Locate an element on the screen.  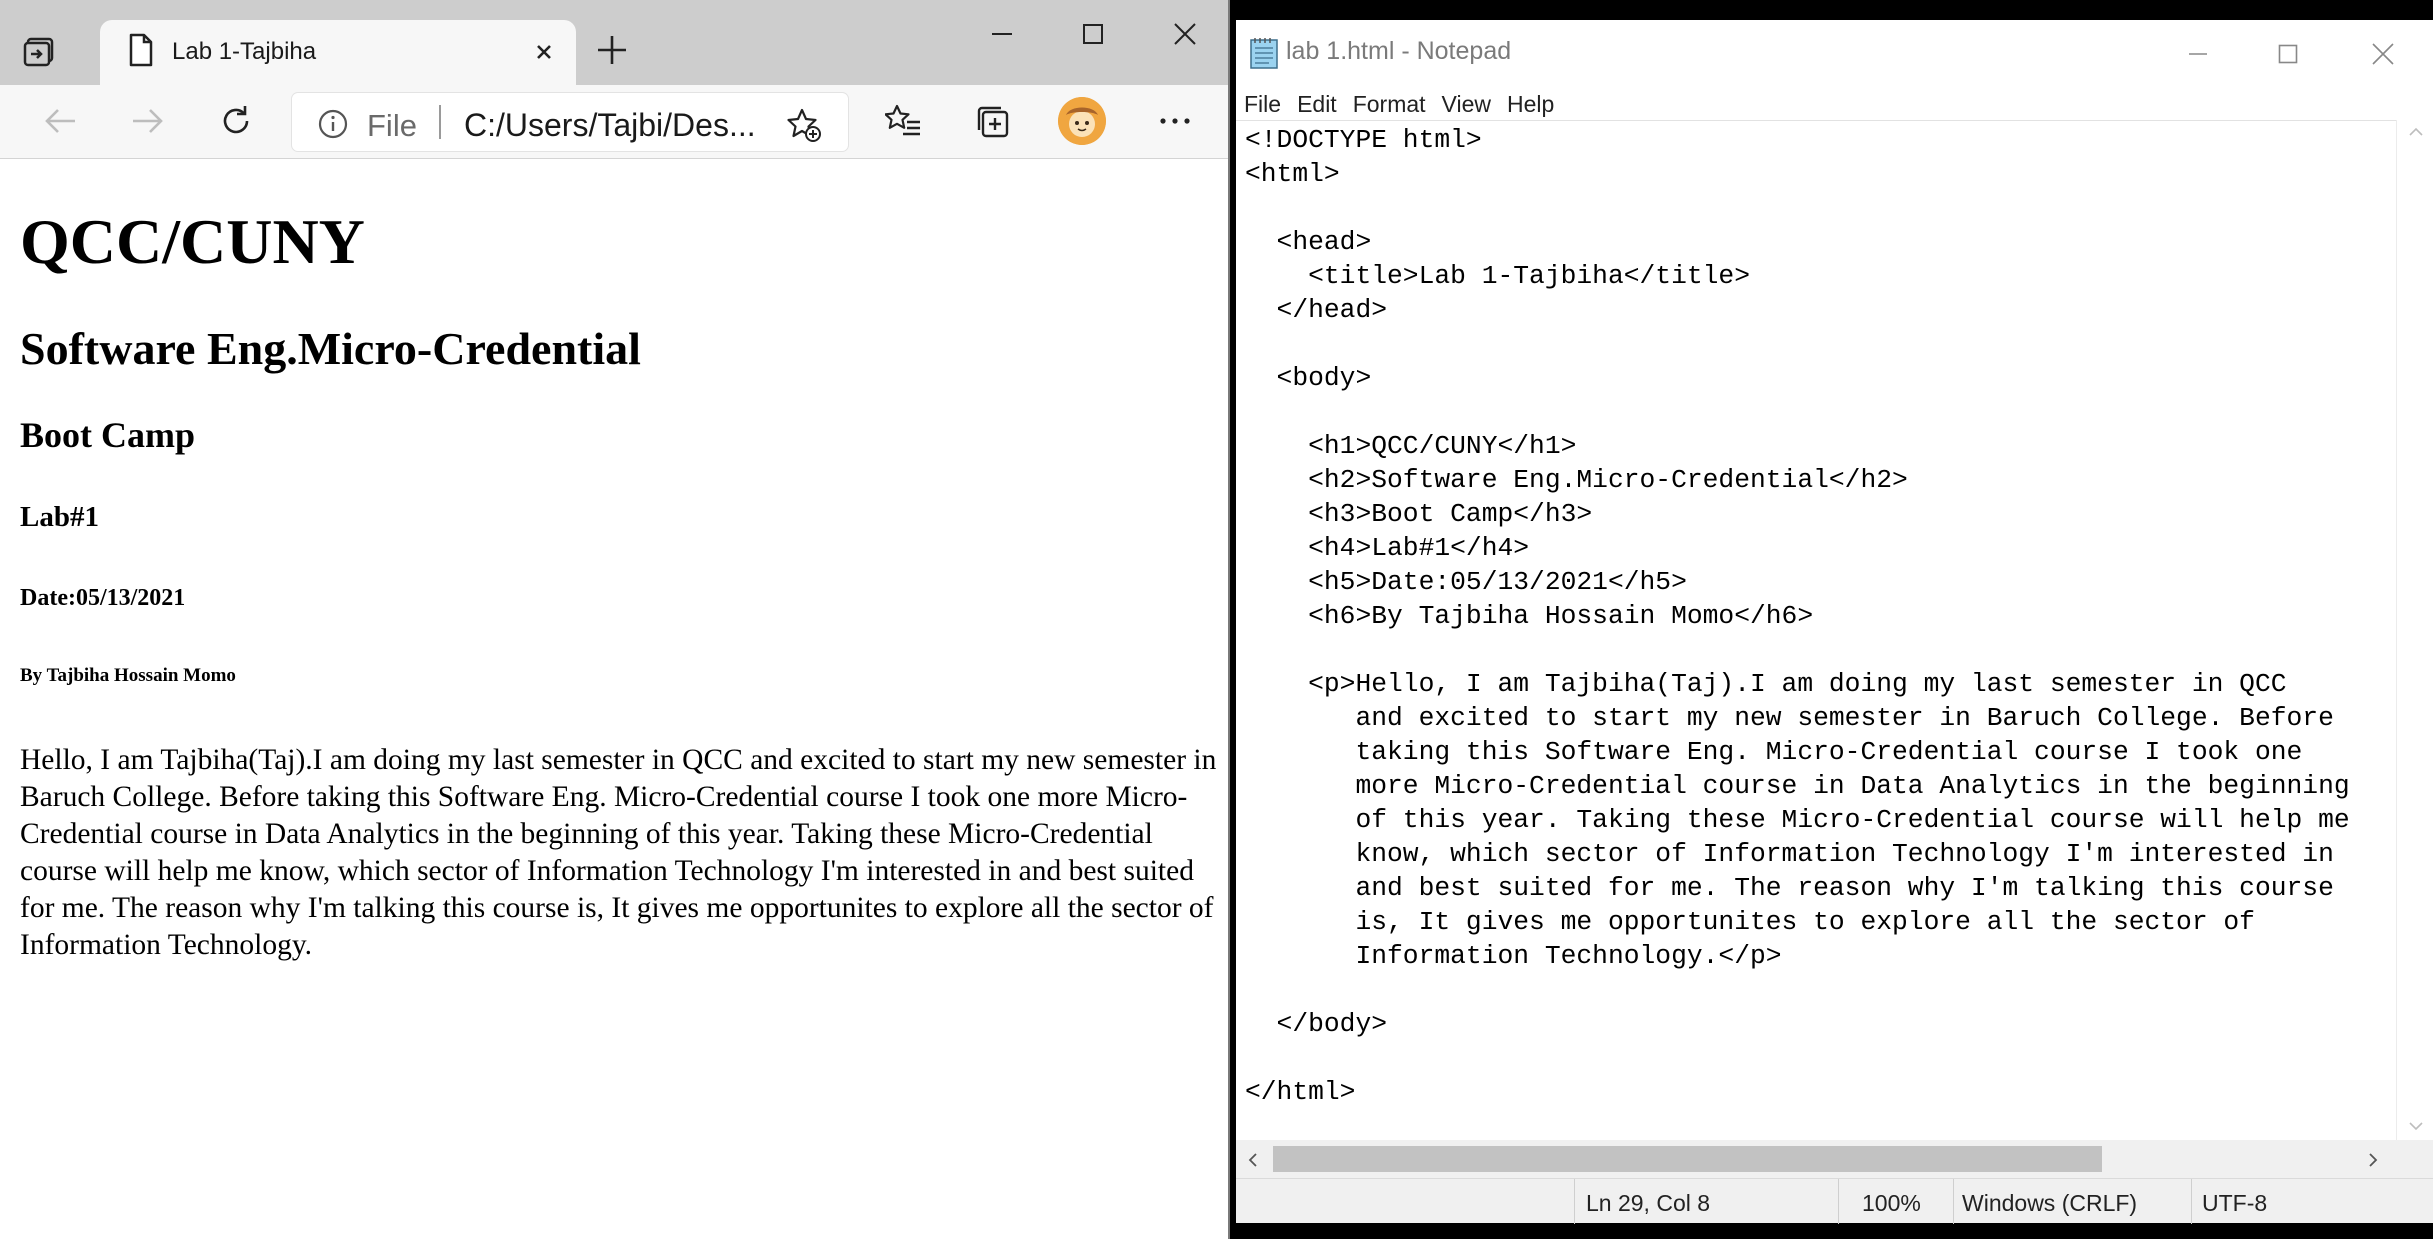
horizontal-scrollbar is located at coordinates (1834, 1159).